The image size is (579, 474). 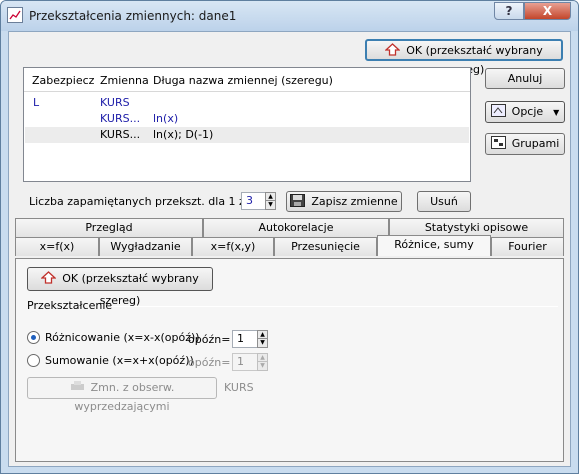 I want to click on differencing-label: Różnicowanie (x=x-x(opóź)), so click(x=122, y=337).